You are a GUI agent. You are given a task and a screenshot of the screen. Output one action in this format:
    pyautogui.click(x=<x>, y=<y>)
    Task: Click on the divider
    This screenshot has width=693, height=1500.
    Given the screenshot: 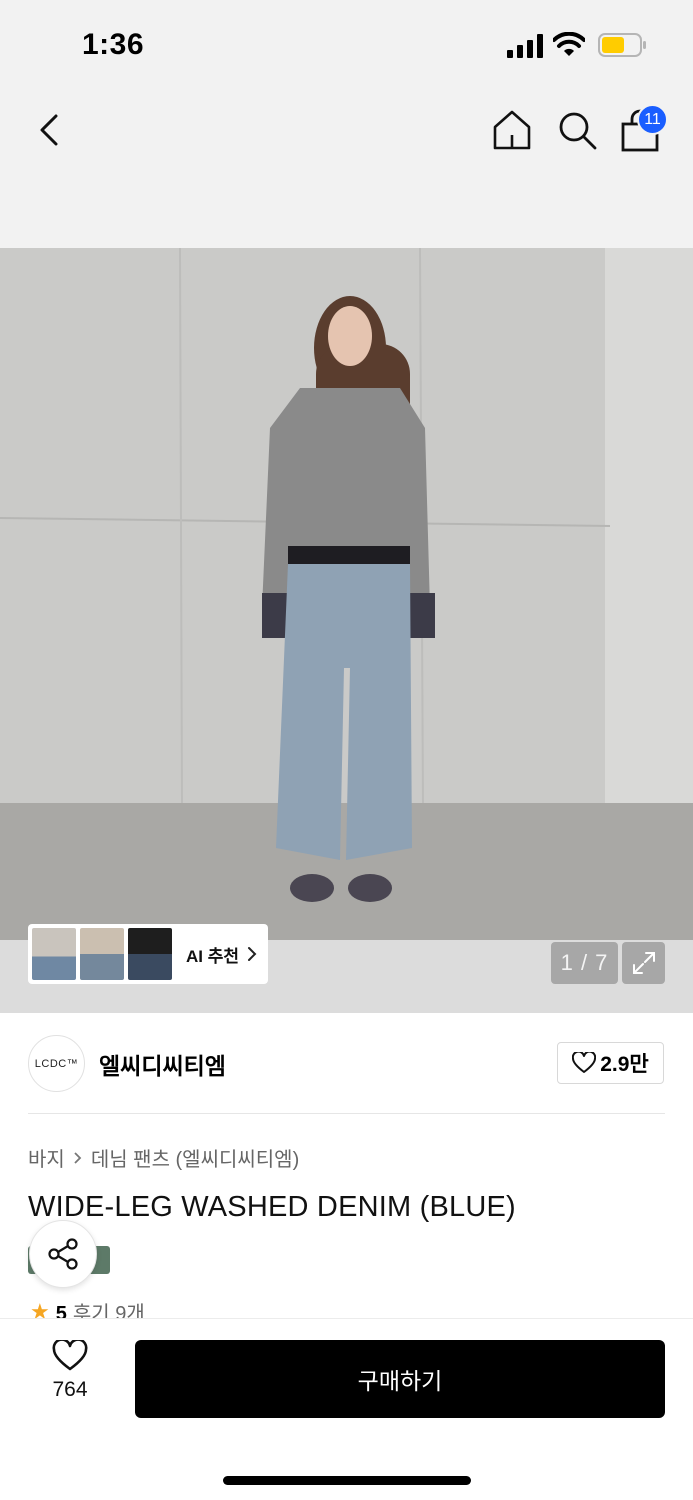 What is the action you would take?
    pyautogui.click(x=346, y=1113)
    